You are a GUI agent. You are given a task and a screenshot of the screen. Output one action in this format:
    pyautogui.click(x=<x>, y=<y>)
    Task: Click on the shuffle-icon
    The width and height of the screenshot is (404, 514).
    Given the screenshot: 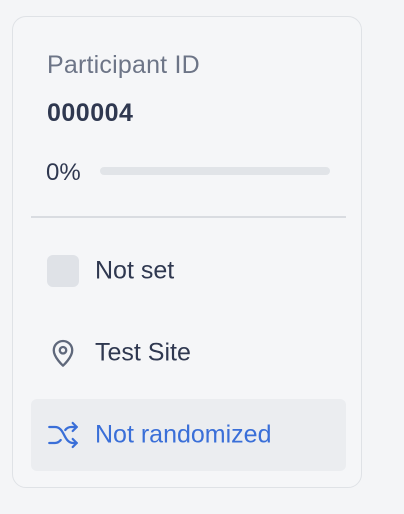 What is the action you would take?
    pyautogui.click(x=63, y=435)
    